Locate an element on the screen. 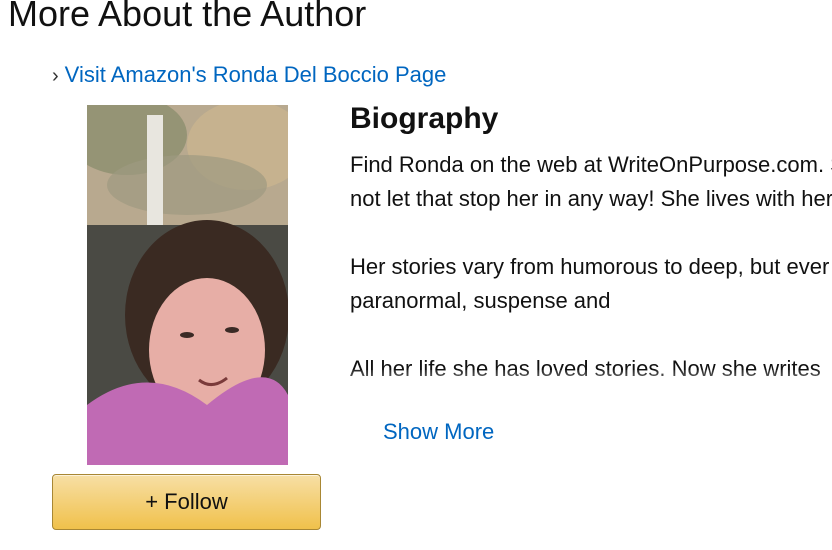 This screenshot has width=832, height=550. chevron-right-icon: › is located at coordinates (55, 76).